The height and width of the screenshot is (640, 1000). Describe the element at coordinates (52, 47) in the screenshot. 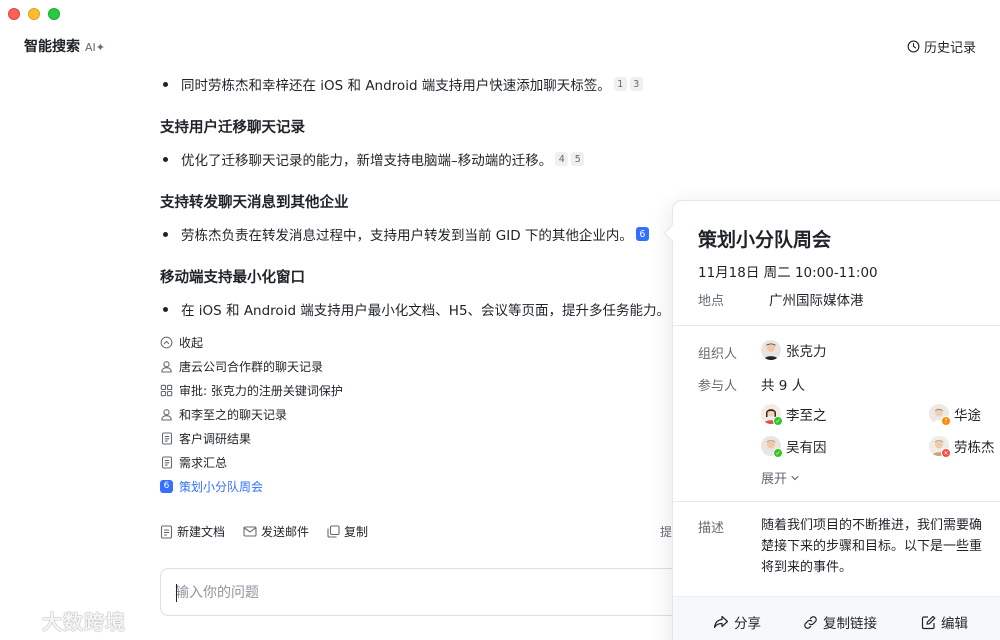

I see `app-title: 智能搜索` at that location.